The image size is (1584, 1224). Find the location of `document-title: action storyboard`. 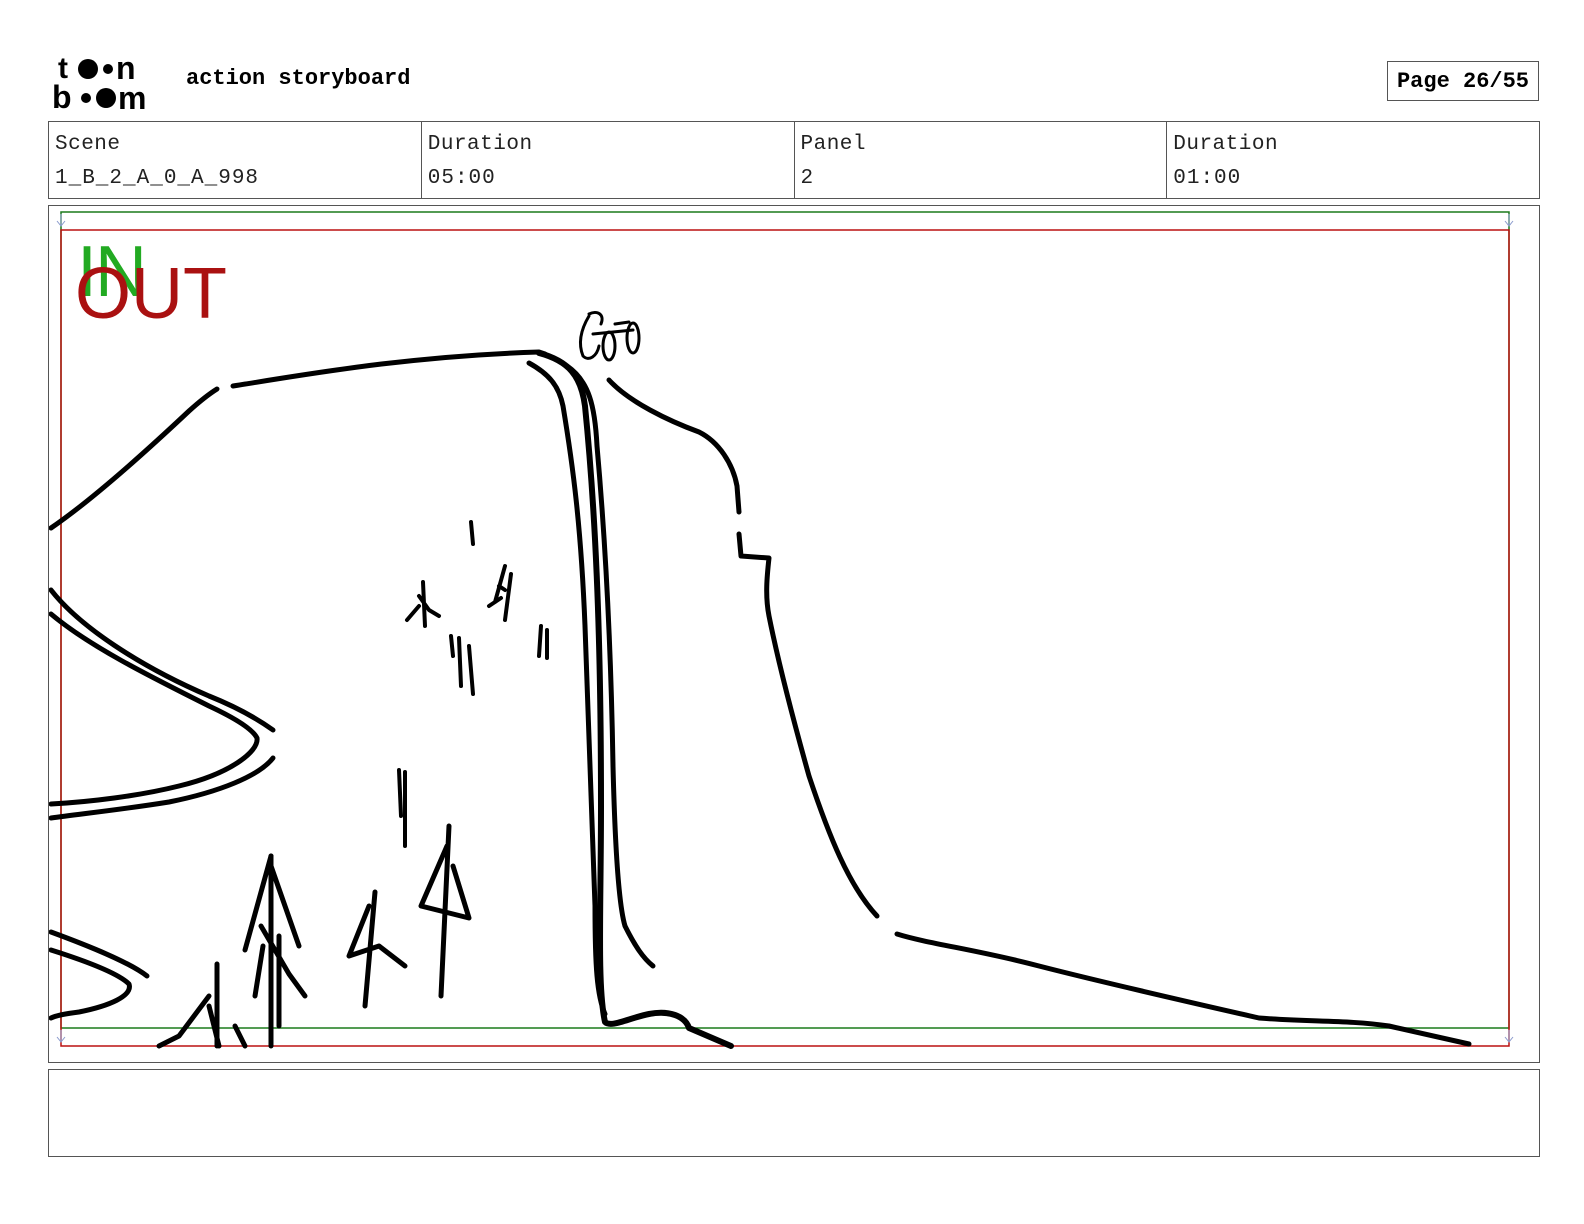

document-title: action storyboard is located at coordinates (298, 78).